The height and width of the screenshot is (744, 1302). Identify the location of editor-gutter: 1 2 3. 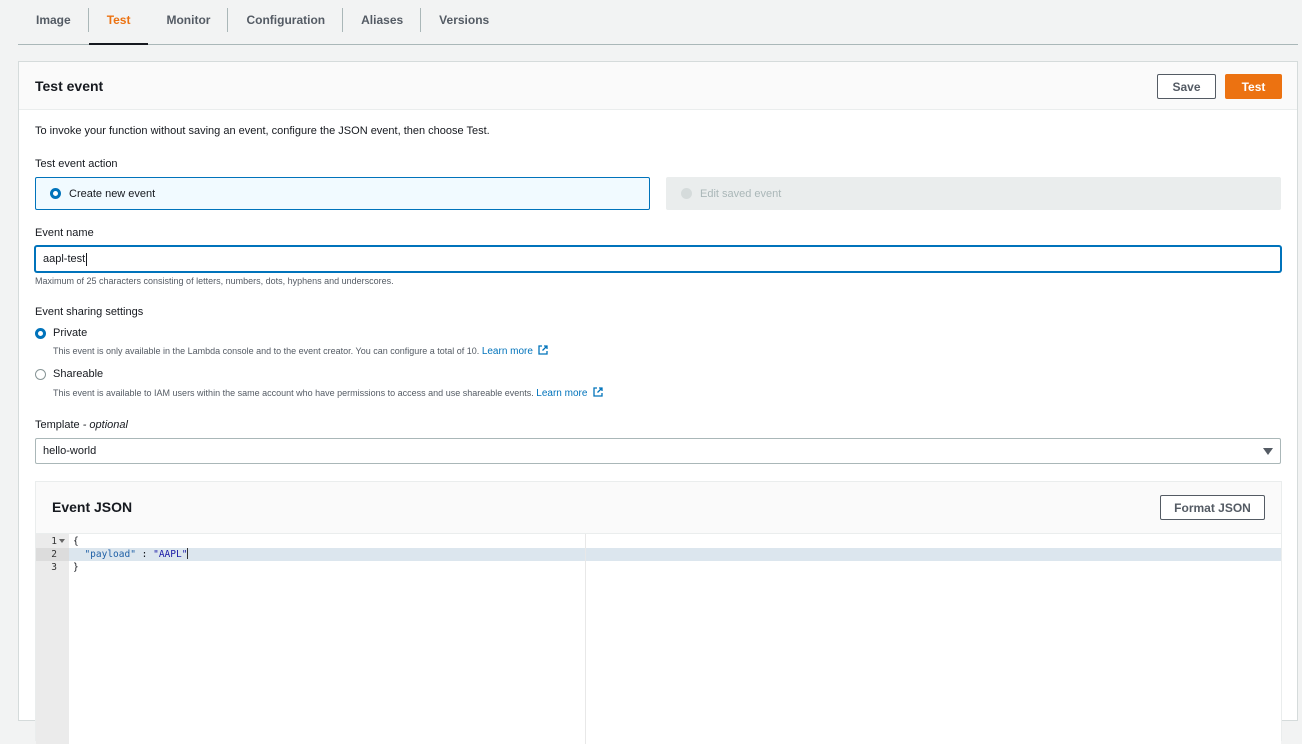
(52, 639).